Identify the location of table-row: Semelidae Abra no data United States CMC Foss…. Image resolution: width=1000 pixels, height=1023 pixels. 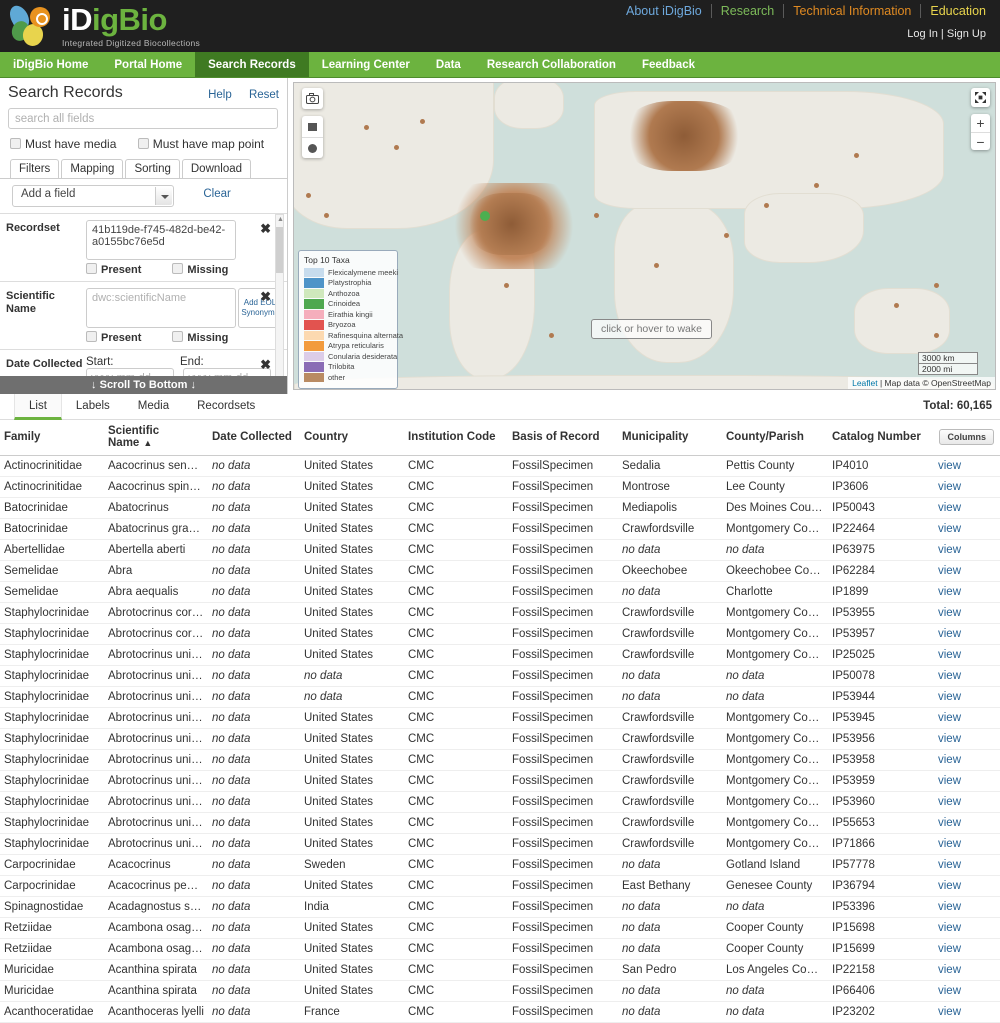
(500, 571).